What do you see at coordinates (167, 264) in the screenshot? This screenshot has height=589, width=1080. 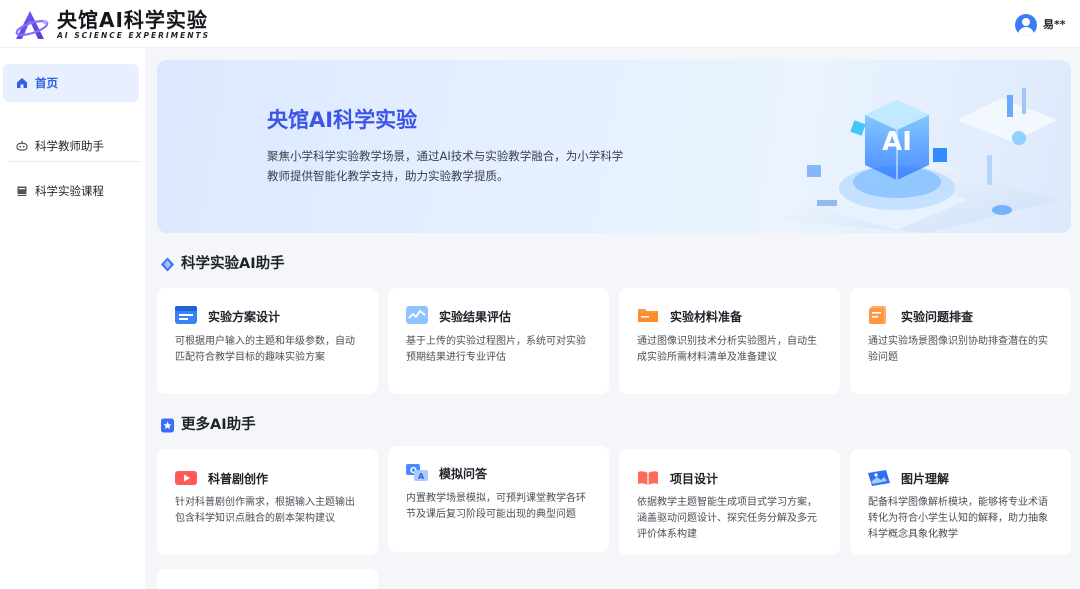 I see `diamond-icon` at bounding box center [167, 264].